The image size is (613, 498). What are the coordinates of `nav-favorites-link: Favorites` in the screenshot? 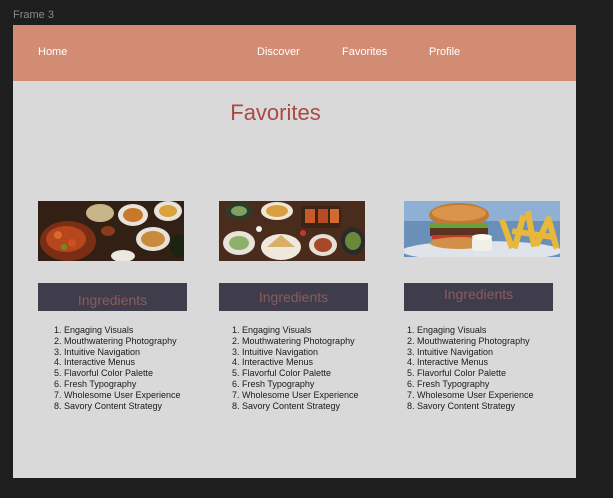 It's located at (364, 52).